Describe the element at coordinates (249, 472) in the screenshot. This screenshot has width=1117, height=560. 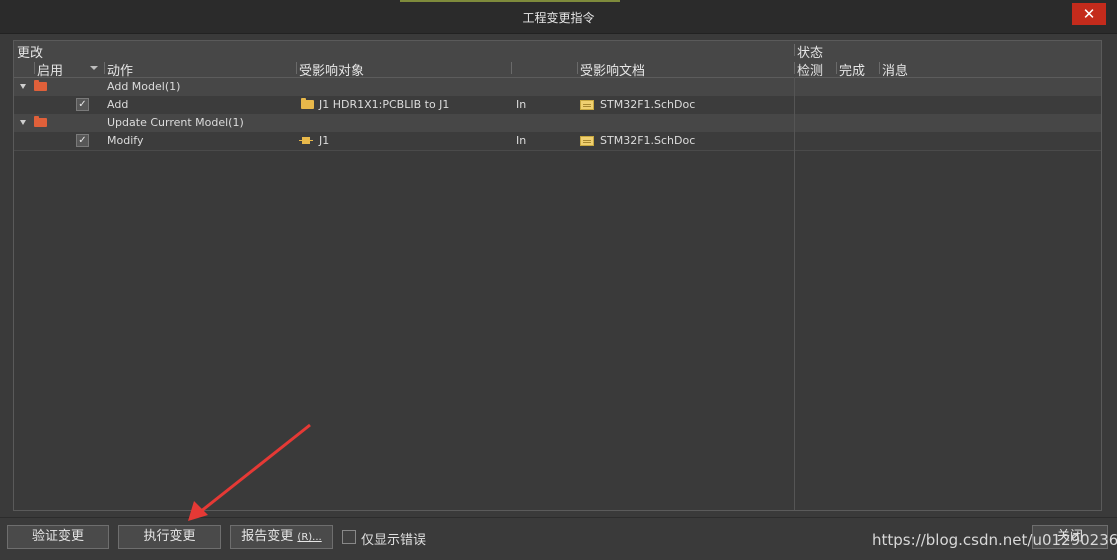
I see `annotation-arrow-icon` at that location.